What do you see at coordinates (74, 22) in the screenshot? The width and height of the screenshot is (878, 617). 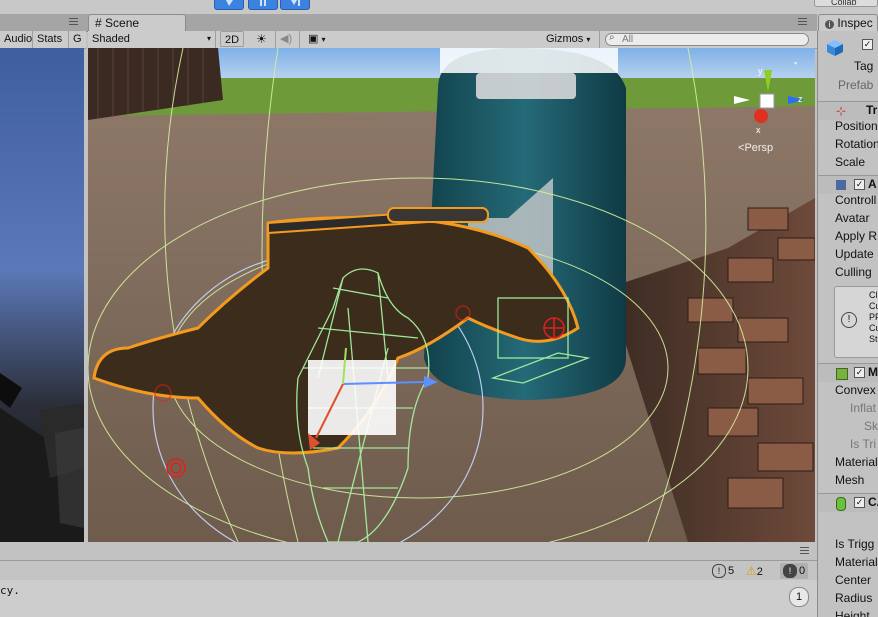 I see `tab-menu-icon` at bounding box center [74, 22].